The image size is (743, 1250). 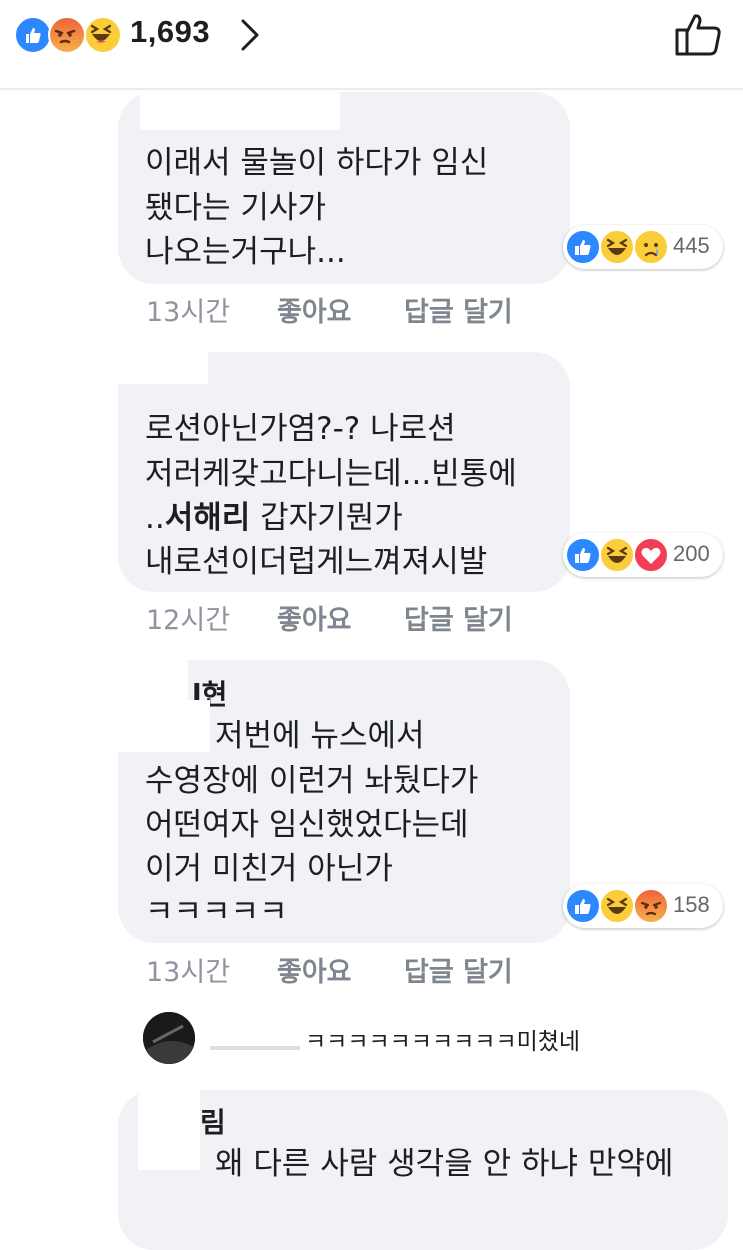 What do you see at coordinates (691, 553) in the screenshot?
I see `reaction-count: 200` at bounding box center [691, 553].